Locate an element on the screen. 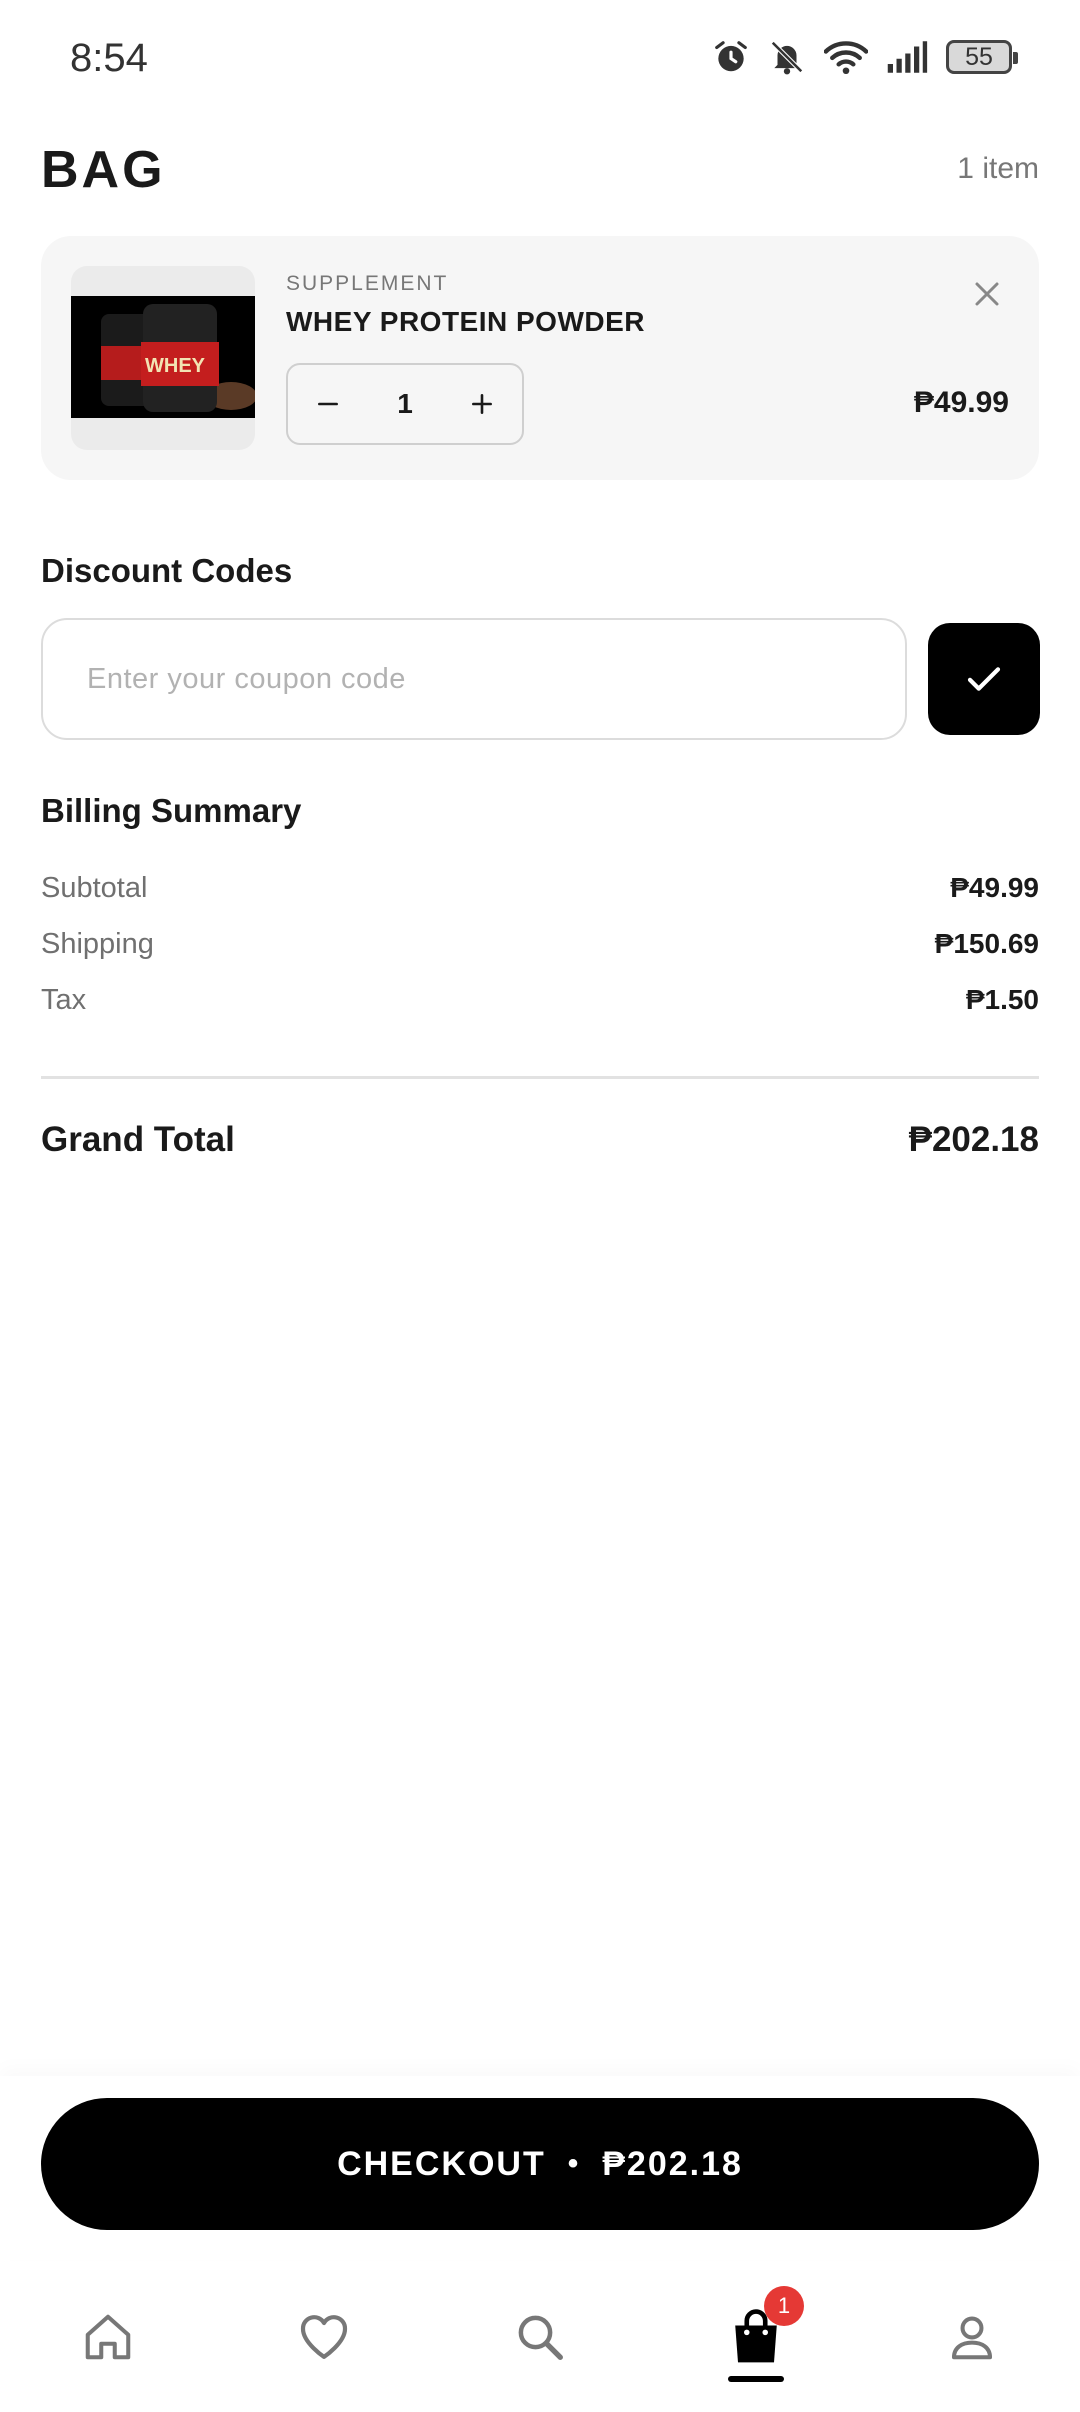 This screenshot has height=2412, width=1080. product-image-label: WHEY is located at coordinates (175, 366).